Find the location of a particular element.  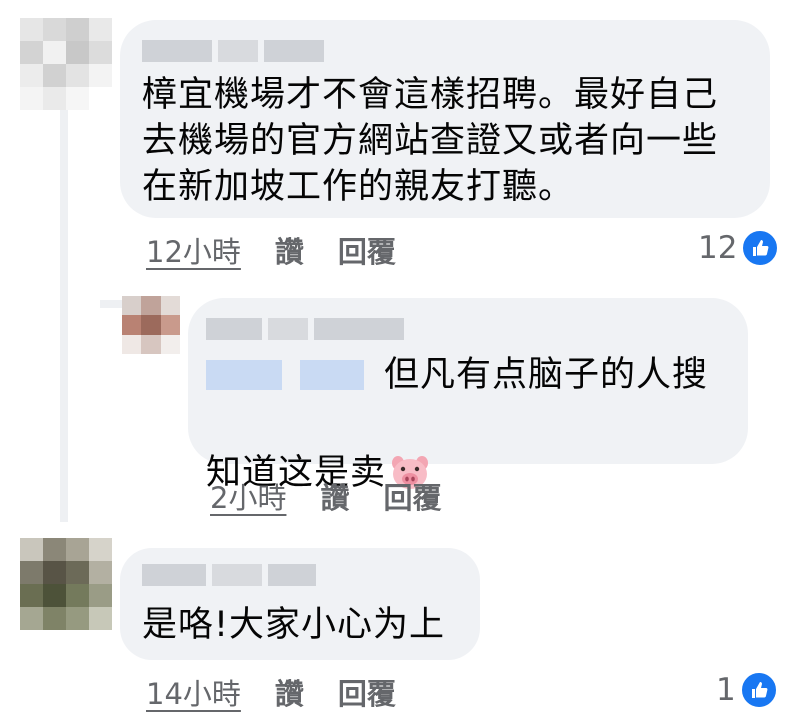

comment-actions: 12小時 讚 回覆 is located at coordinates (271, 250).